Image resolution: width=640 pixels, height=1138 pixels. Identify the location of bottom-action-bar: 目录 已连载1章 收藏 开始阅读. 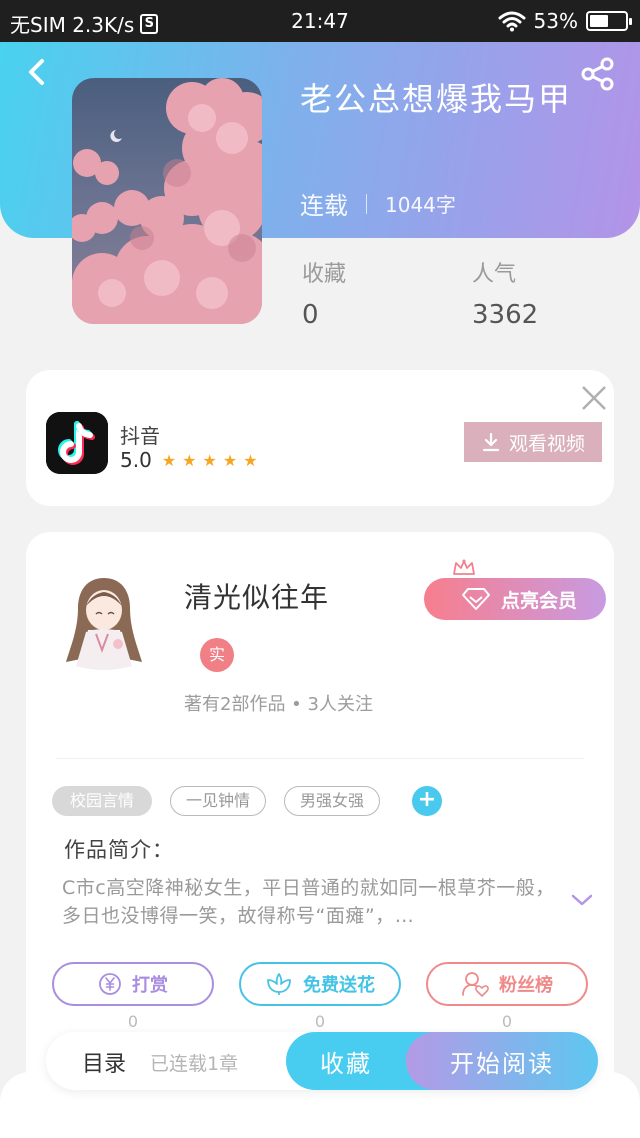
(322, 1061).